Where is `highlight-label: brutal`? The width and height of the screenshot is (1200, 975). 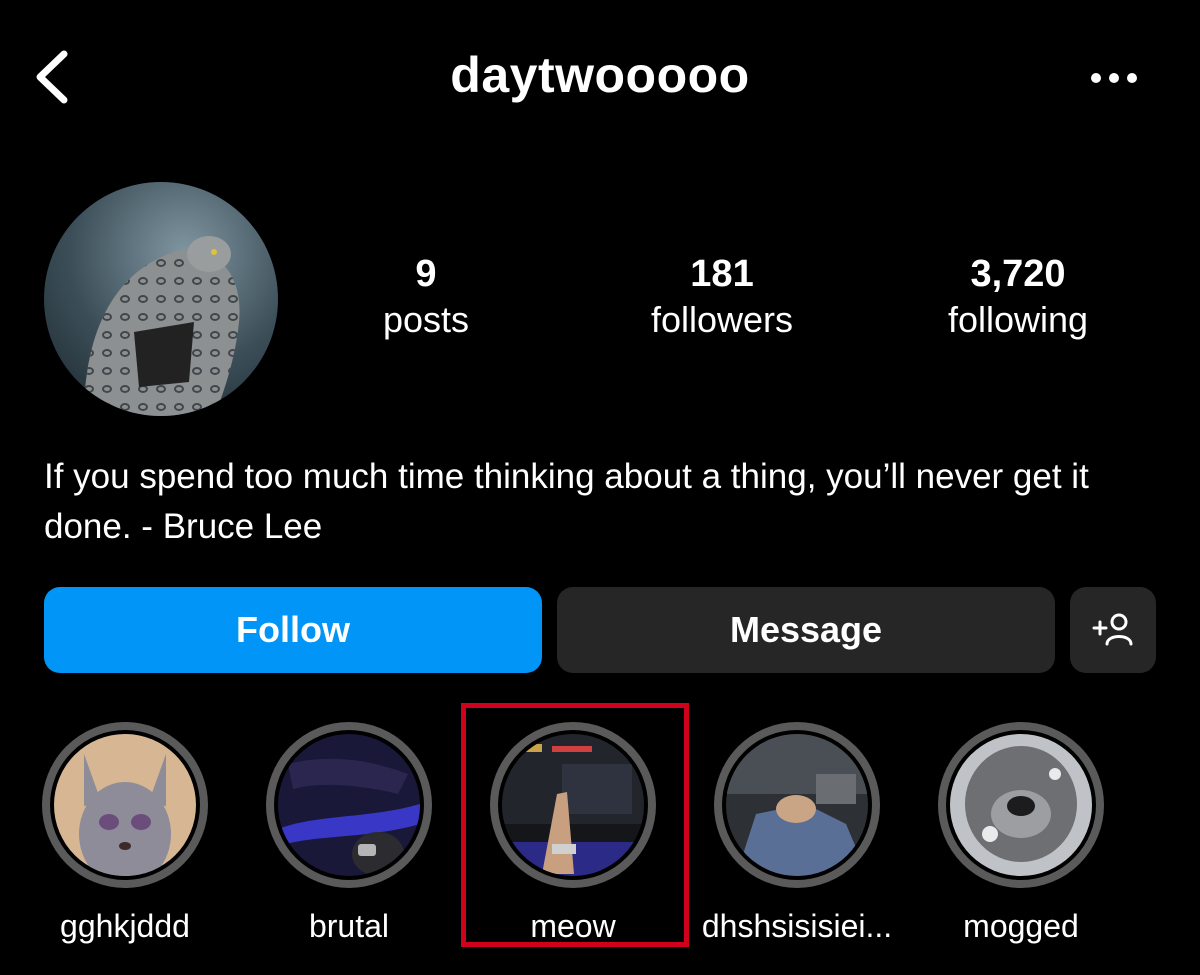
highlight-label: brutal is located at coordinates (349, 926).